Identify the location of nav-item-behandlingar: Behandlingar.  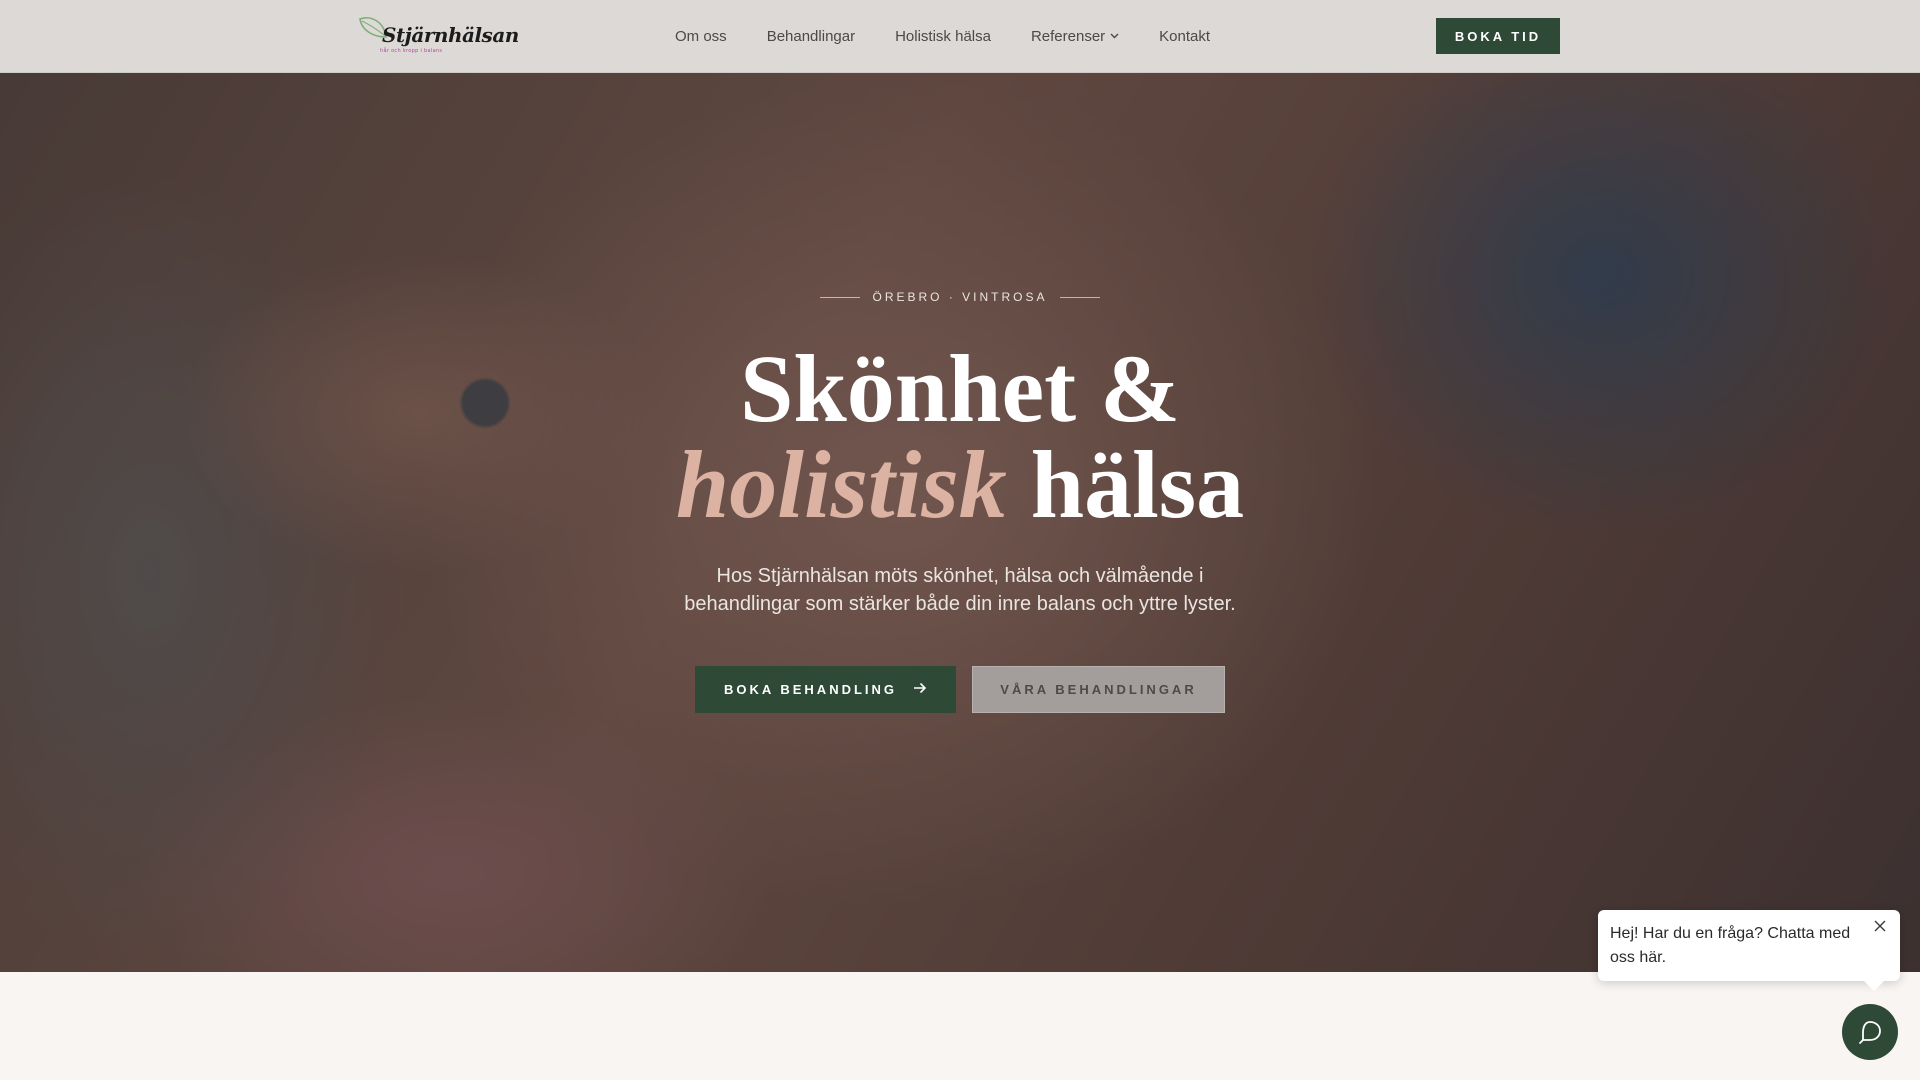
(811, 36).